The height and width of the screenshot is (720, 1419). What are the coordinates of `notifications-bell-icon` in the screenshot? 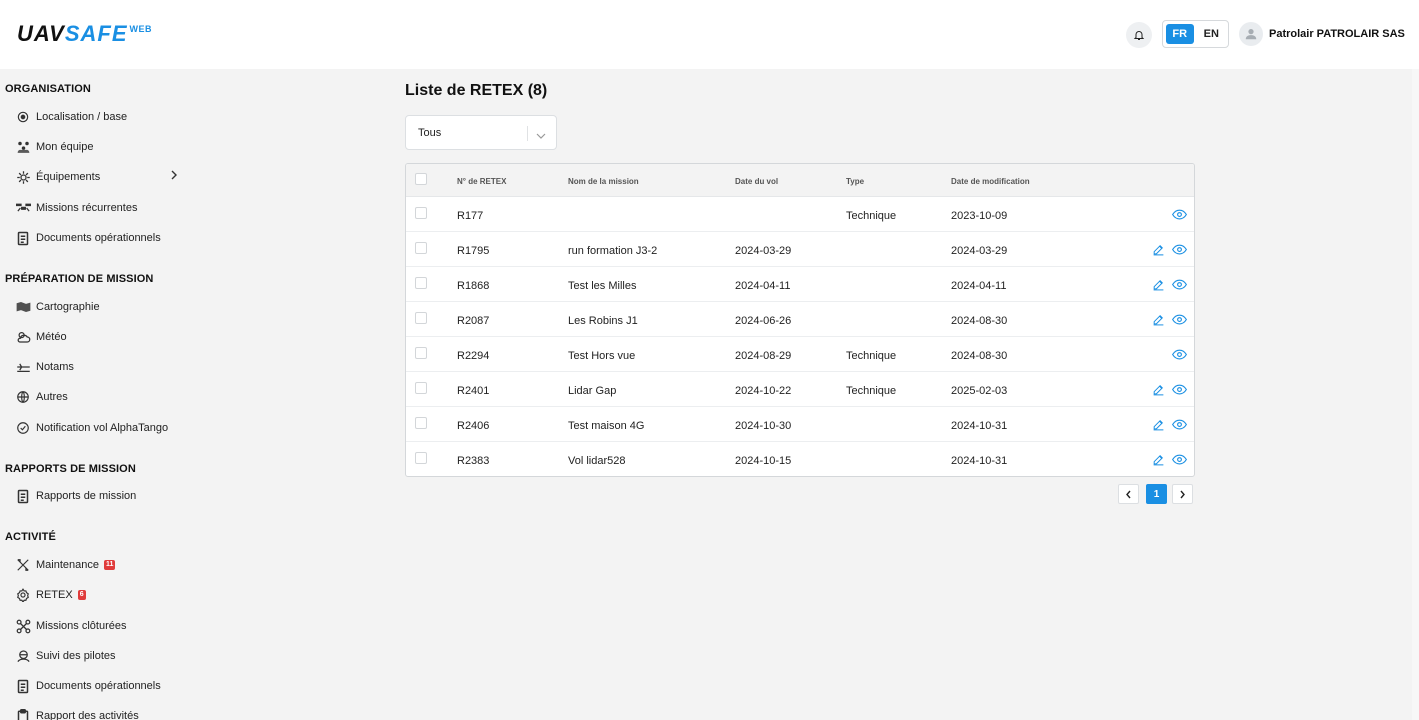 It's located at (1139, 35).